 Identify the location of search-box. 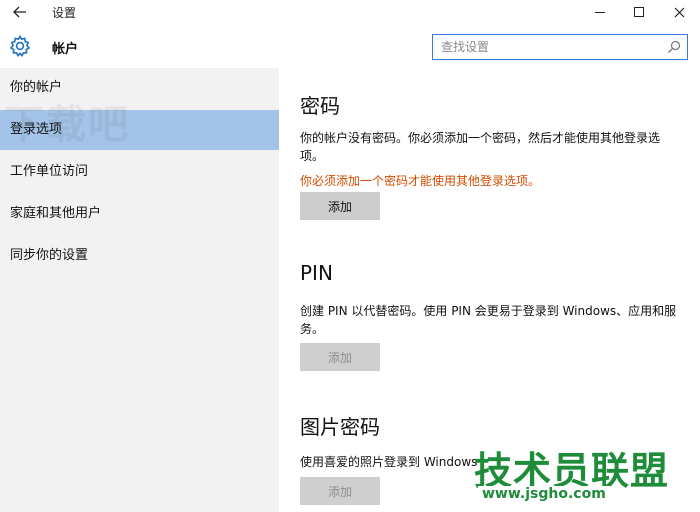
(560, 47).